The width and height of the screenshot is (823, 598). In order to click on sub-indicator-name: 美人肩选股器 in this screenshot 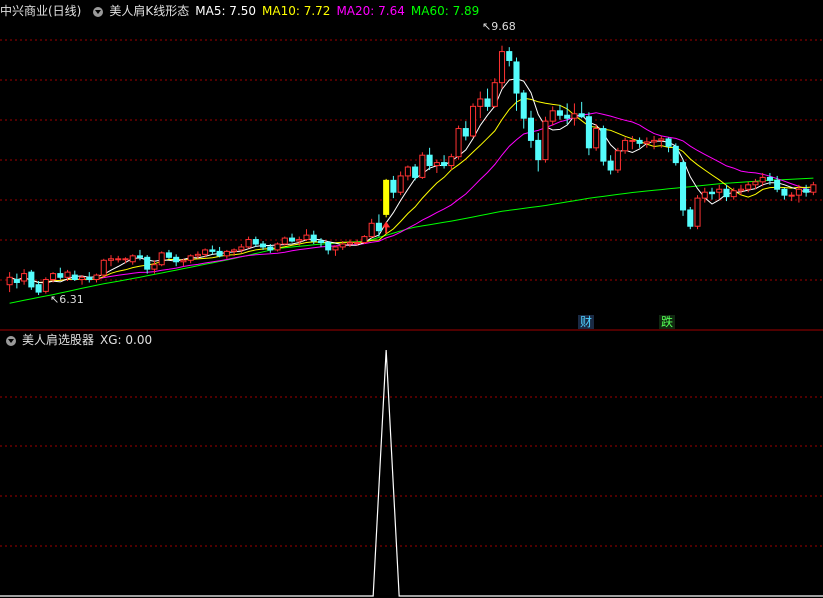, I will do `click(58, 340)`.